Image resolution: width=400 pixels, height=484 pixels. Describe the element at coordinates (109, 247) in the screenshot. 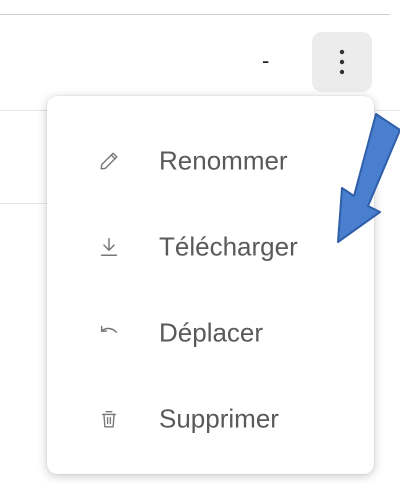

I see `download-icon` at that location.